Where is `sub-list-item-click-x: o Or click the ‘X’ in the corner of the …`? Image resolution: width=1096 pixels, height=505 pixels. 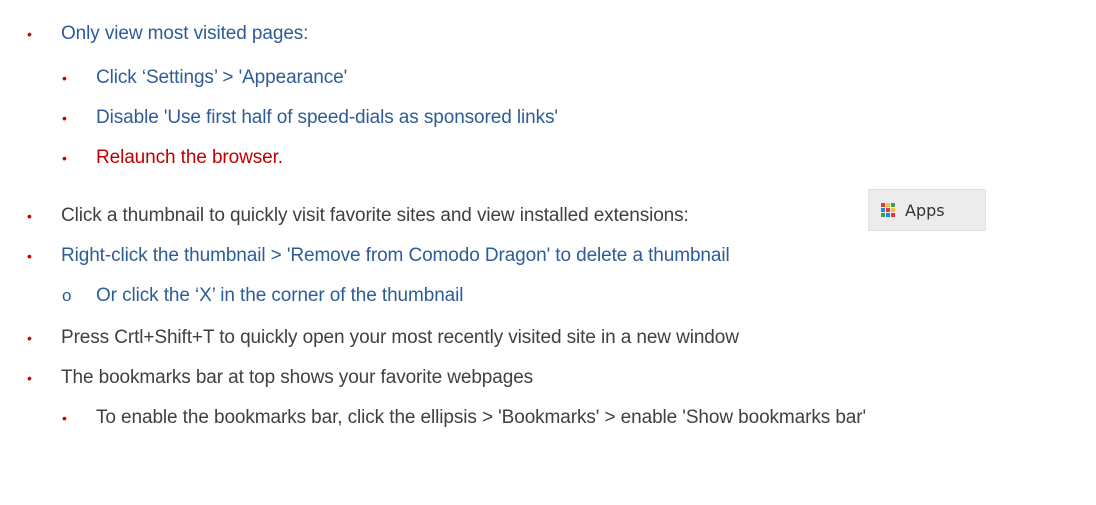 sub-list-item-click-x: o Or click the ‘X’ in the corner of the … is located at coordinates (548, 296).